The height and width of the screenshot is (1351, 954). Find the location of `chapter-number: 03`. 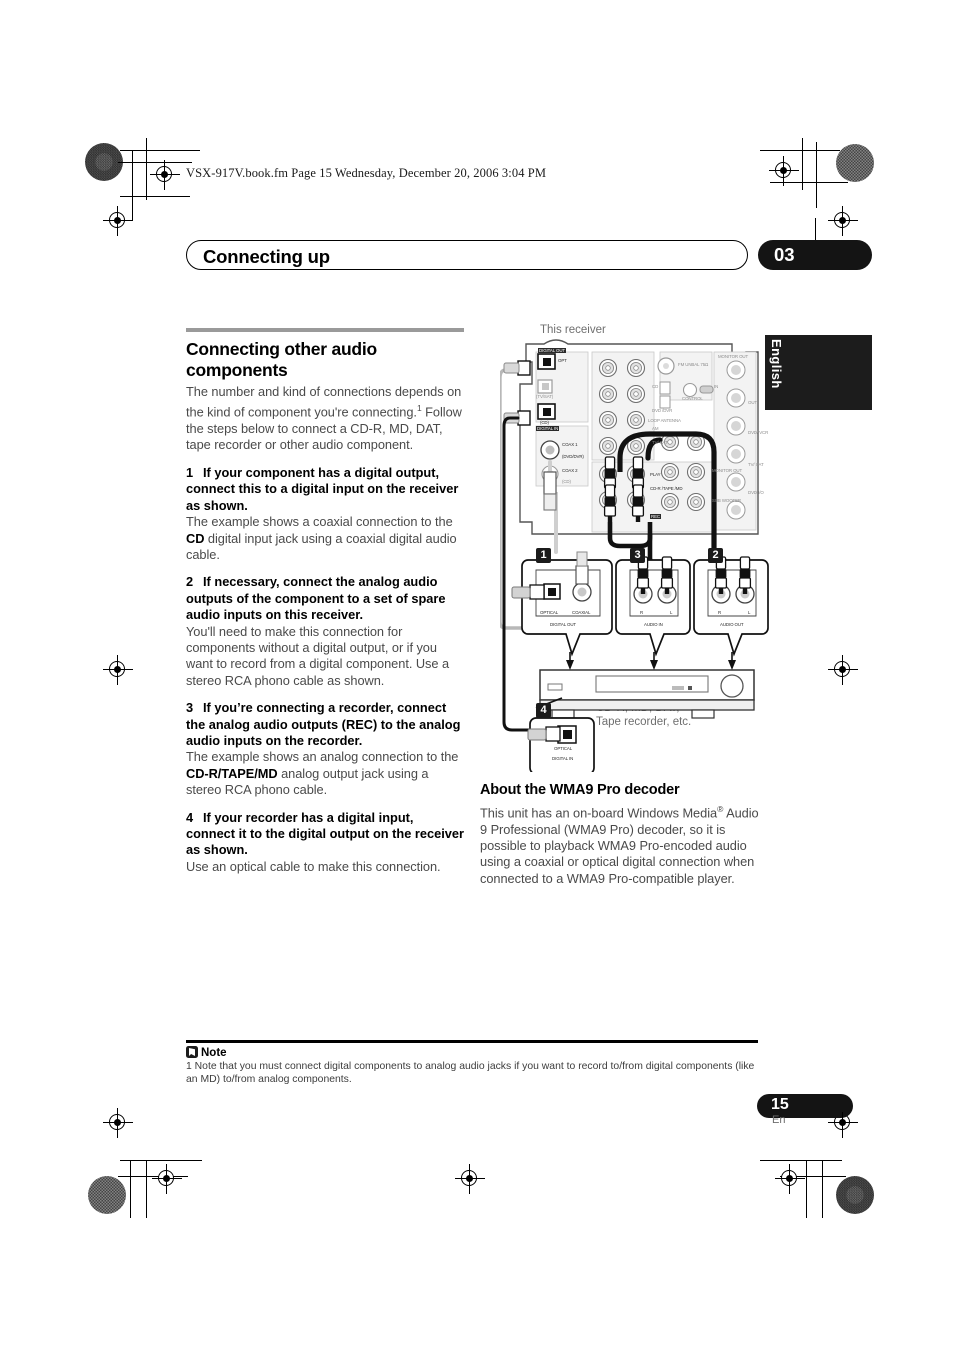

chapter-number: 03 is located at coordinates (784, 254).